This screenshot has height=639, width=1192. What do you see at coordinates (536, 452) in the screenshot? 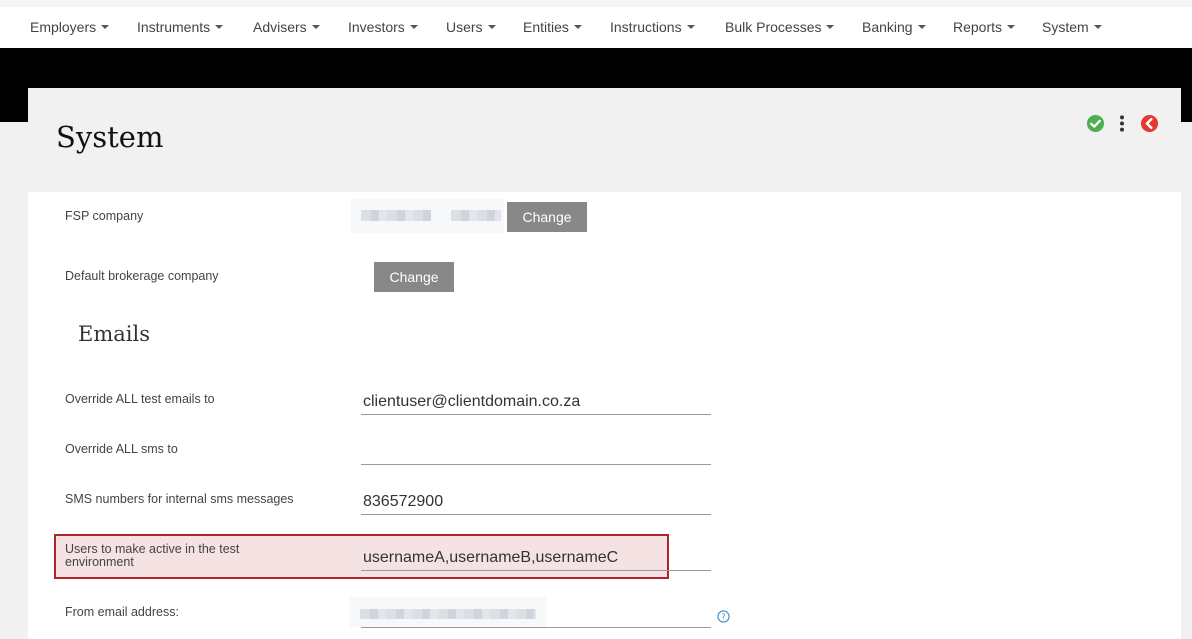
I see `override-sms-input` at bounding box center [536, 452].